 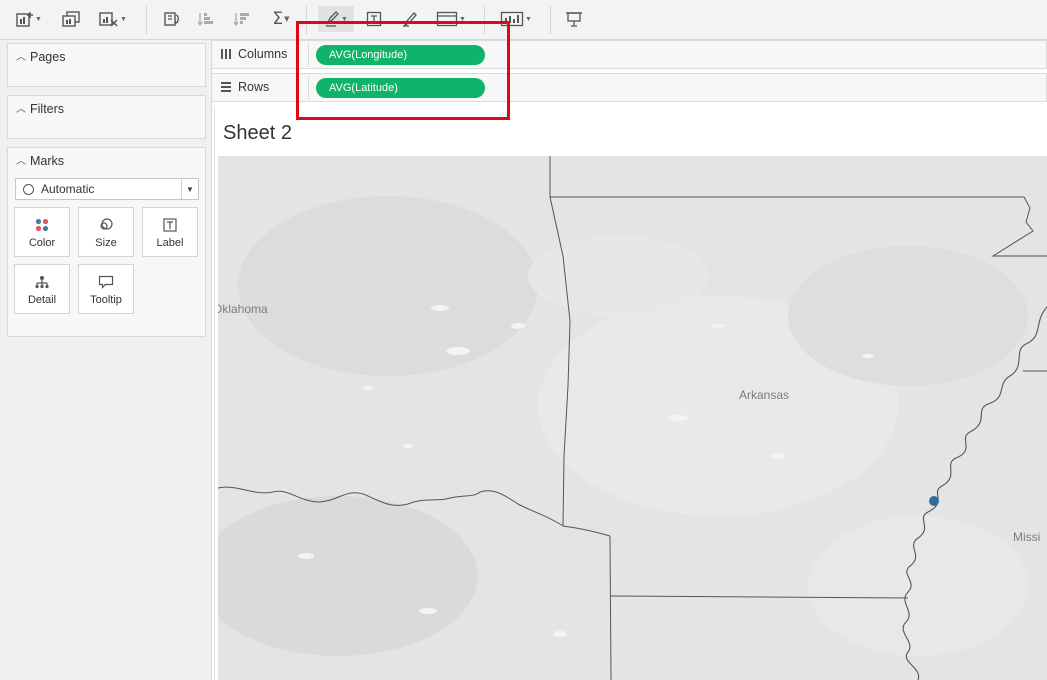 What do you see at coordinates (106, 117) in the screenshot?
I see `filters-card: ︿ Filters` at bounding box center [106, 117].